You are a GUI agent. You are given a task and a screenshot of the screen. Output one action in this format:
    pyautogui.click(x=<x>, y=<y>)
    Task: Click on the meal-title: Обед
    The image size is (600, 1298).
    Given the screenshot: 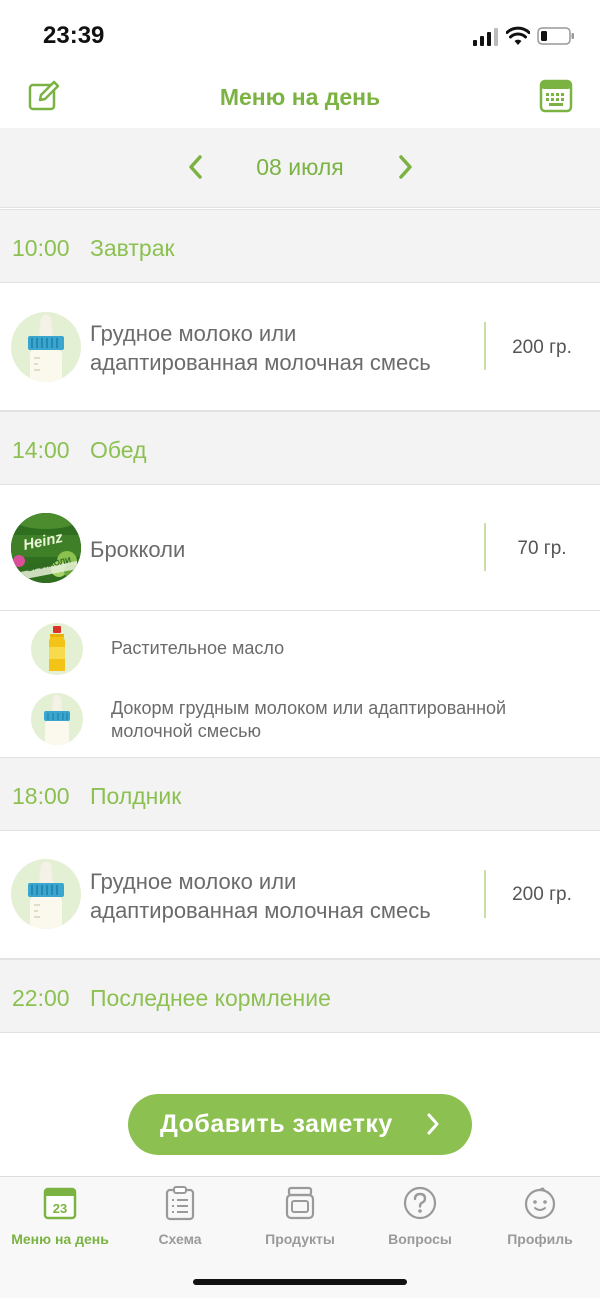 What is the action you would take?
    pyautogui.click(x=118, y=450)
    